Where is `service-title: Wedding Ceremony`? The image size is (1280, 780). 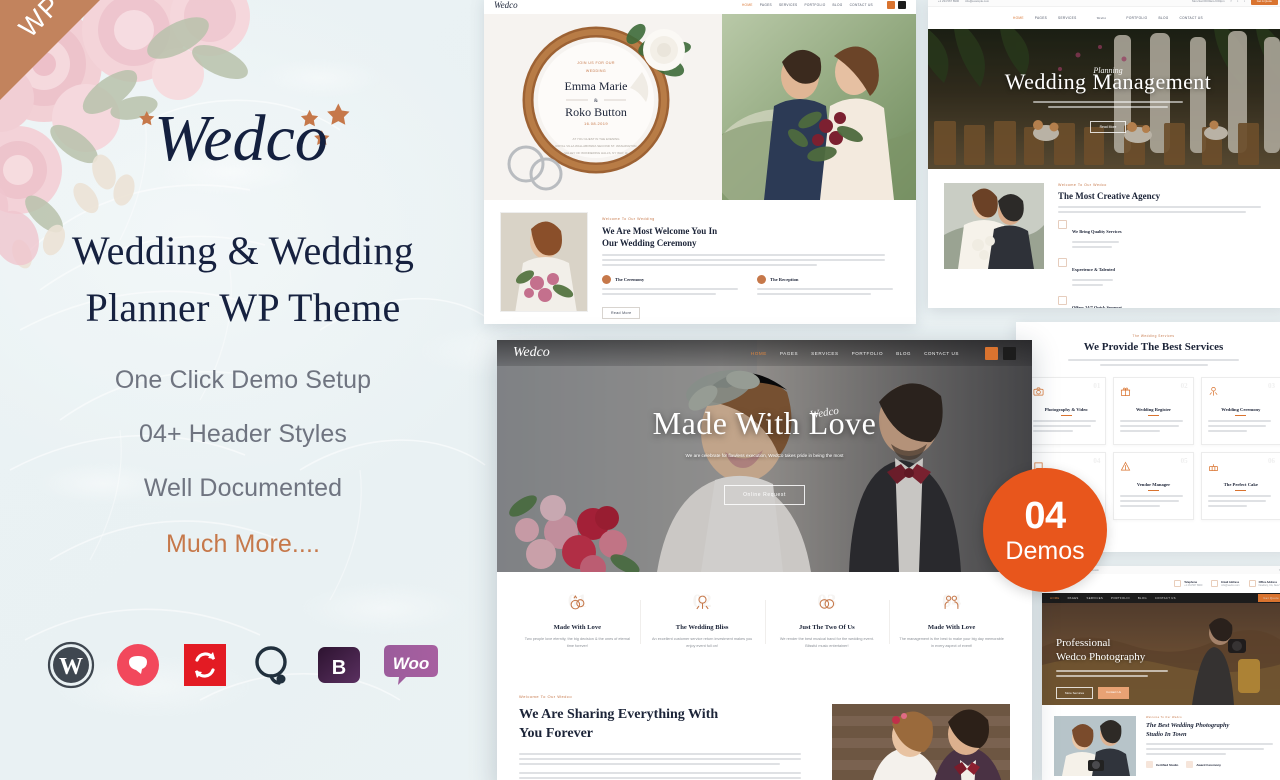
service-title: Wedding Ceremony is located at coordinates (1241, 409).